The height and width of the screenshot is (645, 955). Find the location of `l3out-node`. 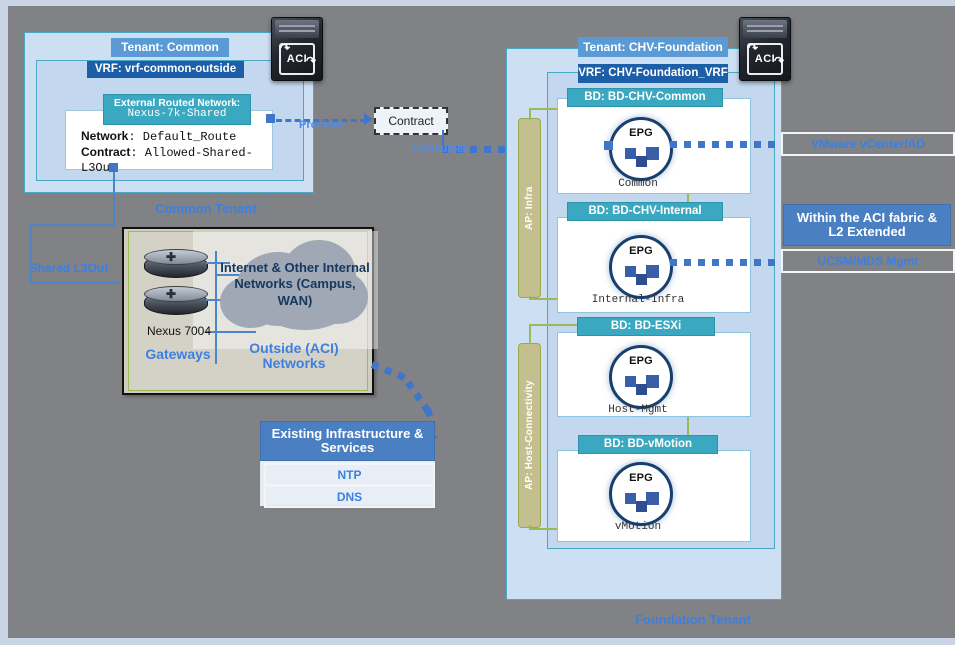

l3out-node is located at coordinates (113, 167).